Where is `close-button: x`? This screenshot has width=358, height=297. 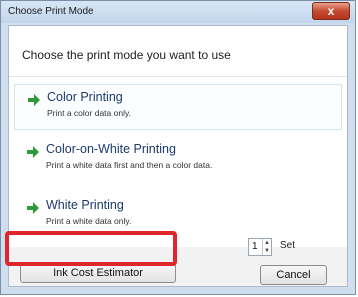 close-button: x is located at coordinates (331, 11).